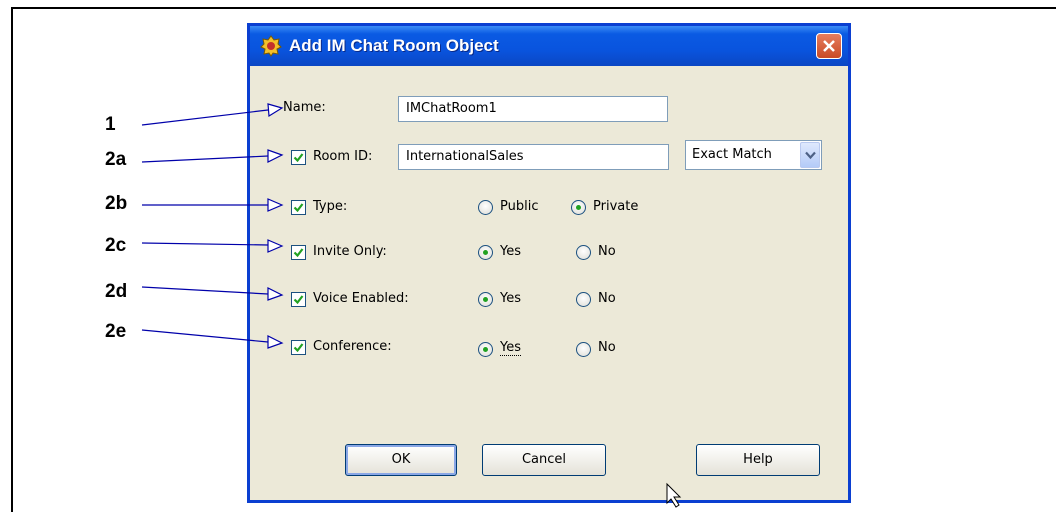 This screenshot has width=1056, height=512. I want to click on mouse-pointer-icon, so click(674, 495).